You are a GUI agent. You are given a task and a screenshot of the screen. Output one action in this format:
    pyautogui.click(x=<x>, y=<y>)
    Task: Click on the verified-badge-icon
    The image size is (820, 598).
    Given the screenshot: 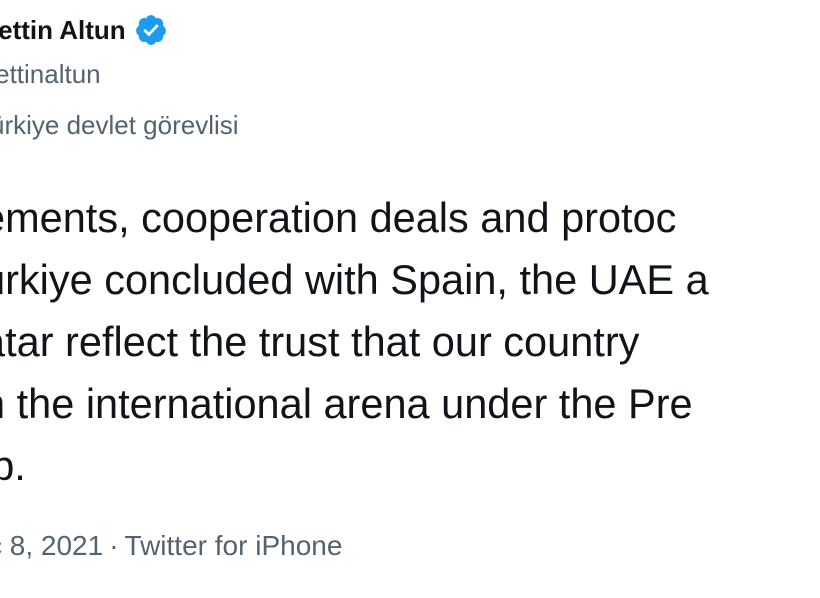 What is the action you would take?
    pyautogui.click(x=151, y=30)
    